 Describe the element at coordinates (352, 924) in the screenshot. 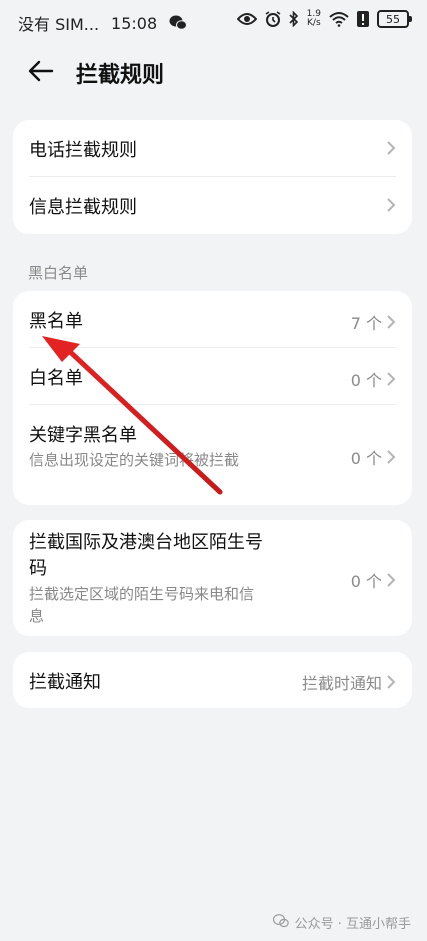

I see `watermark-text: 公众号 · 互通小帮手` at that location.